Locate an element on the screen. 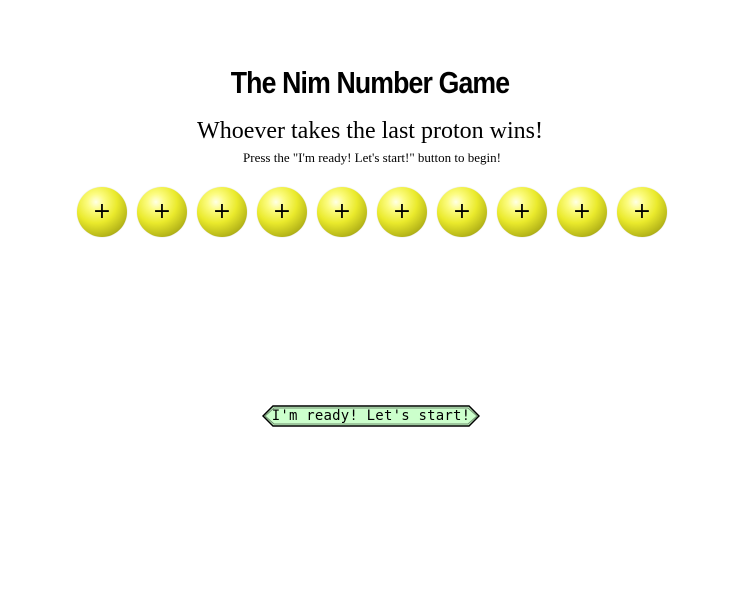 This screenshot has height=600, width=740. start-button-label: I'm ready! Let's start! is located at coordinates (371, 416).